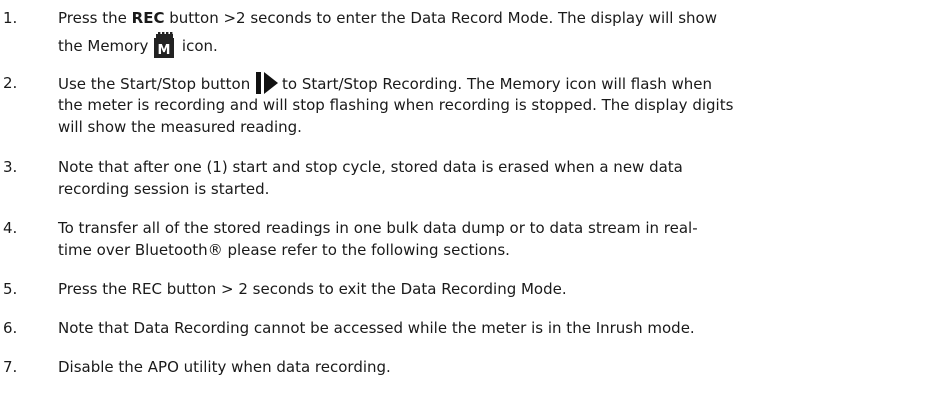 The width and height of the screenshot is (926, 409). Describe the element at coordinates (10, 367) in the screenshot. I see `item-number: 7.` at that location.